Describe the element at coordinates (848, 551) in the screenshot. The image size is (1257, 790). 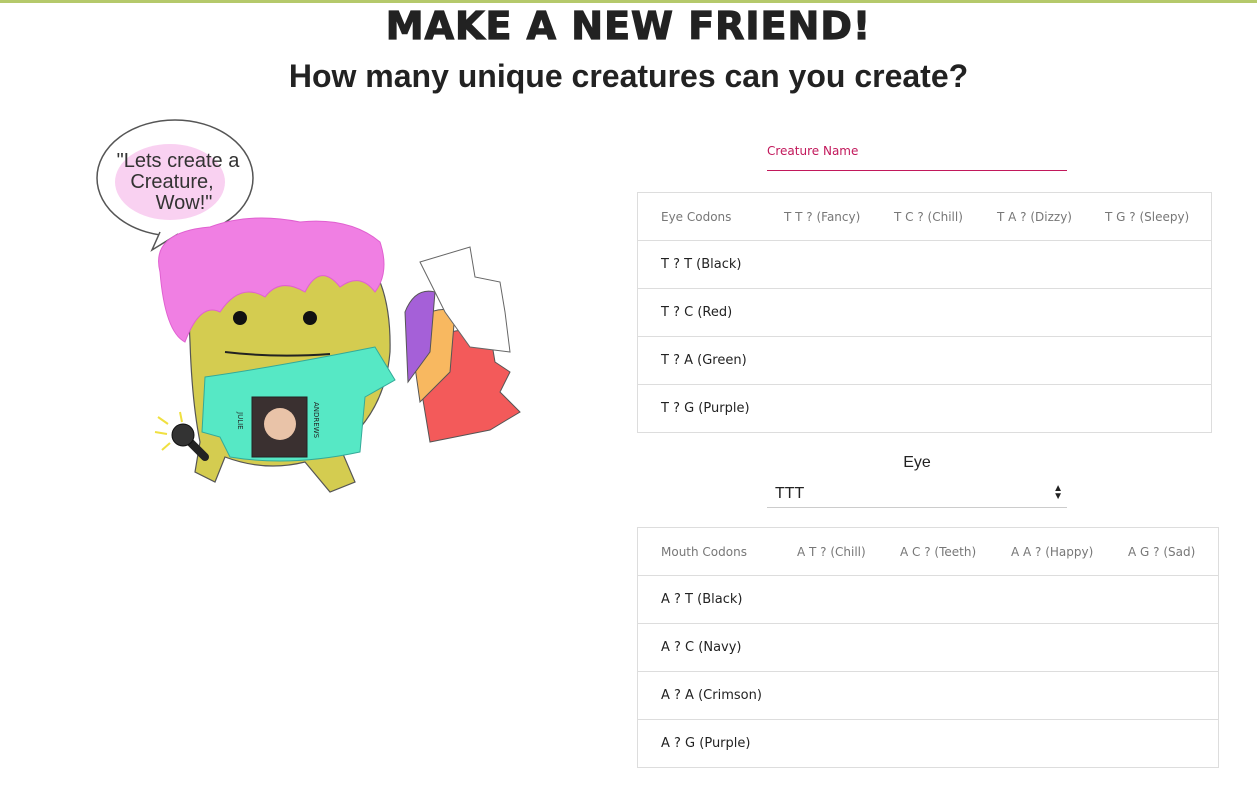
I see `table-header: A T ? (Chill)` at that location.